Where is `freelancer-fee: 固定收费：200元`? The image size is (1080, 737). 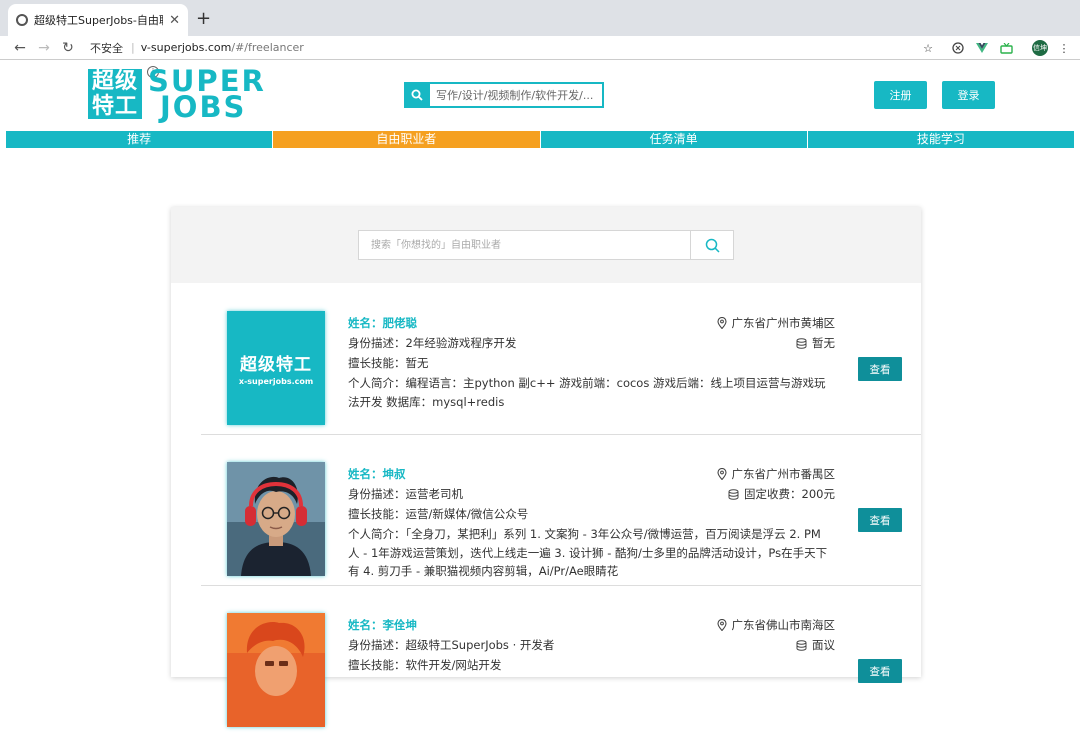 freelancer-fee: 固定收费：200元 is located at coordinates (789, 494).